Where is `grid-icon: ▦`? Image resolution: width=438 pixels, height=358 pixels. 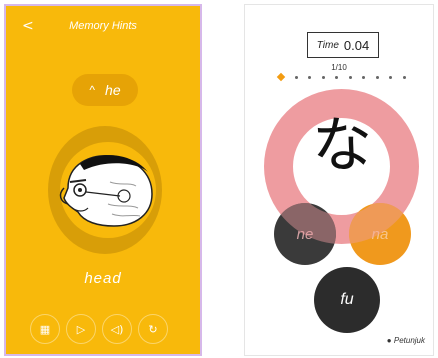
grid-icon: ▦ is located at coordinates (45, 329).